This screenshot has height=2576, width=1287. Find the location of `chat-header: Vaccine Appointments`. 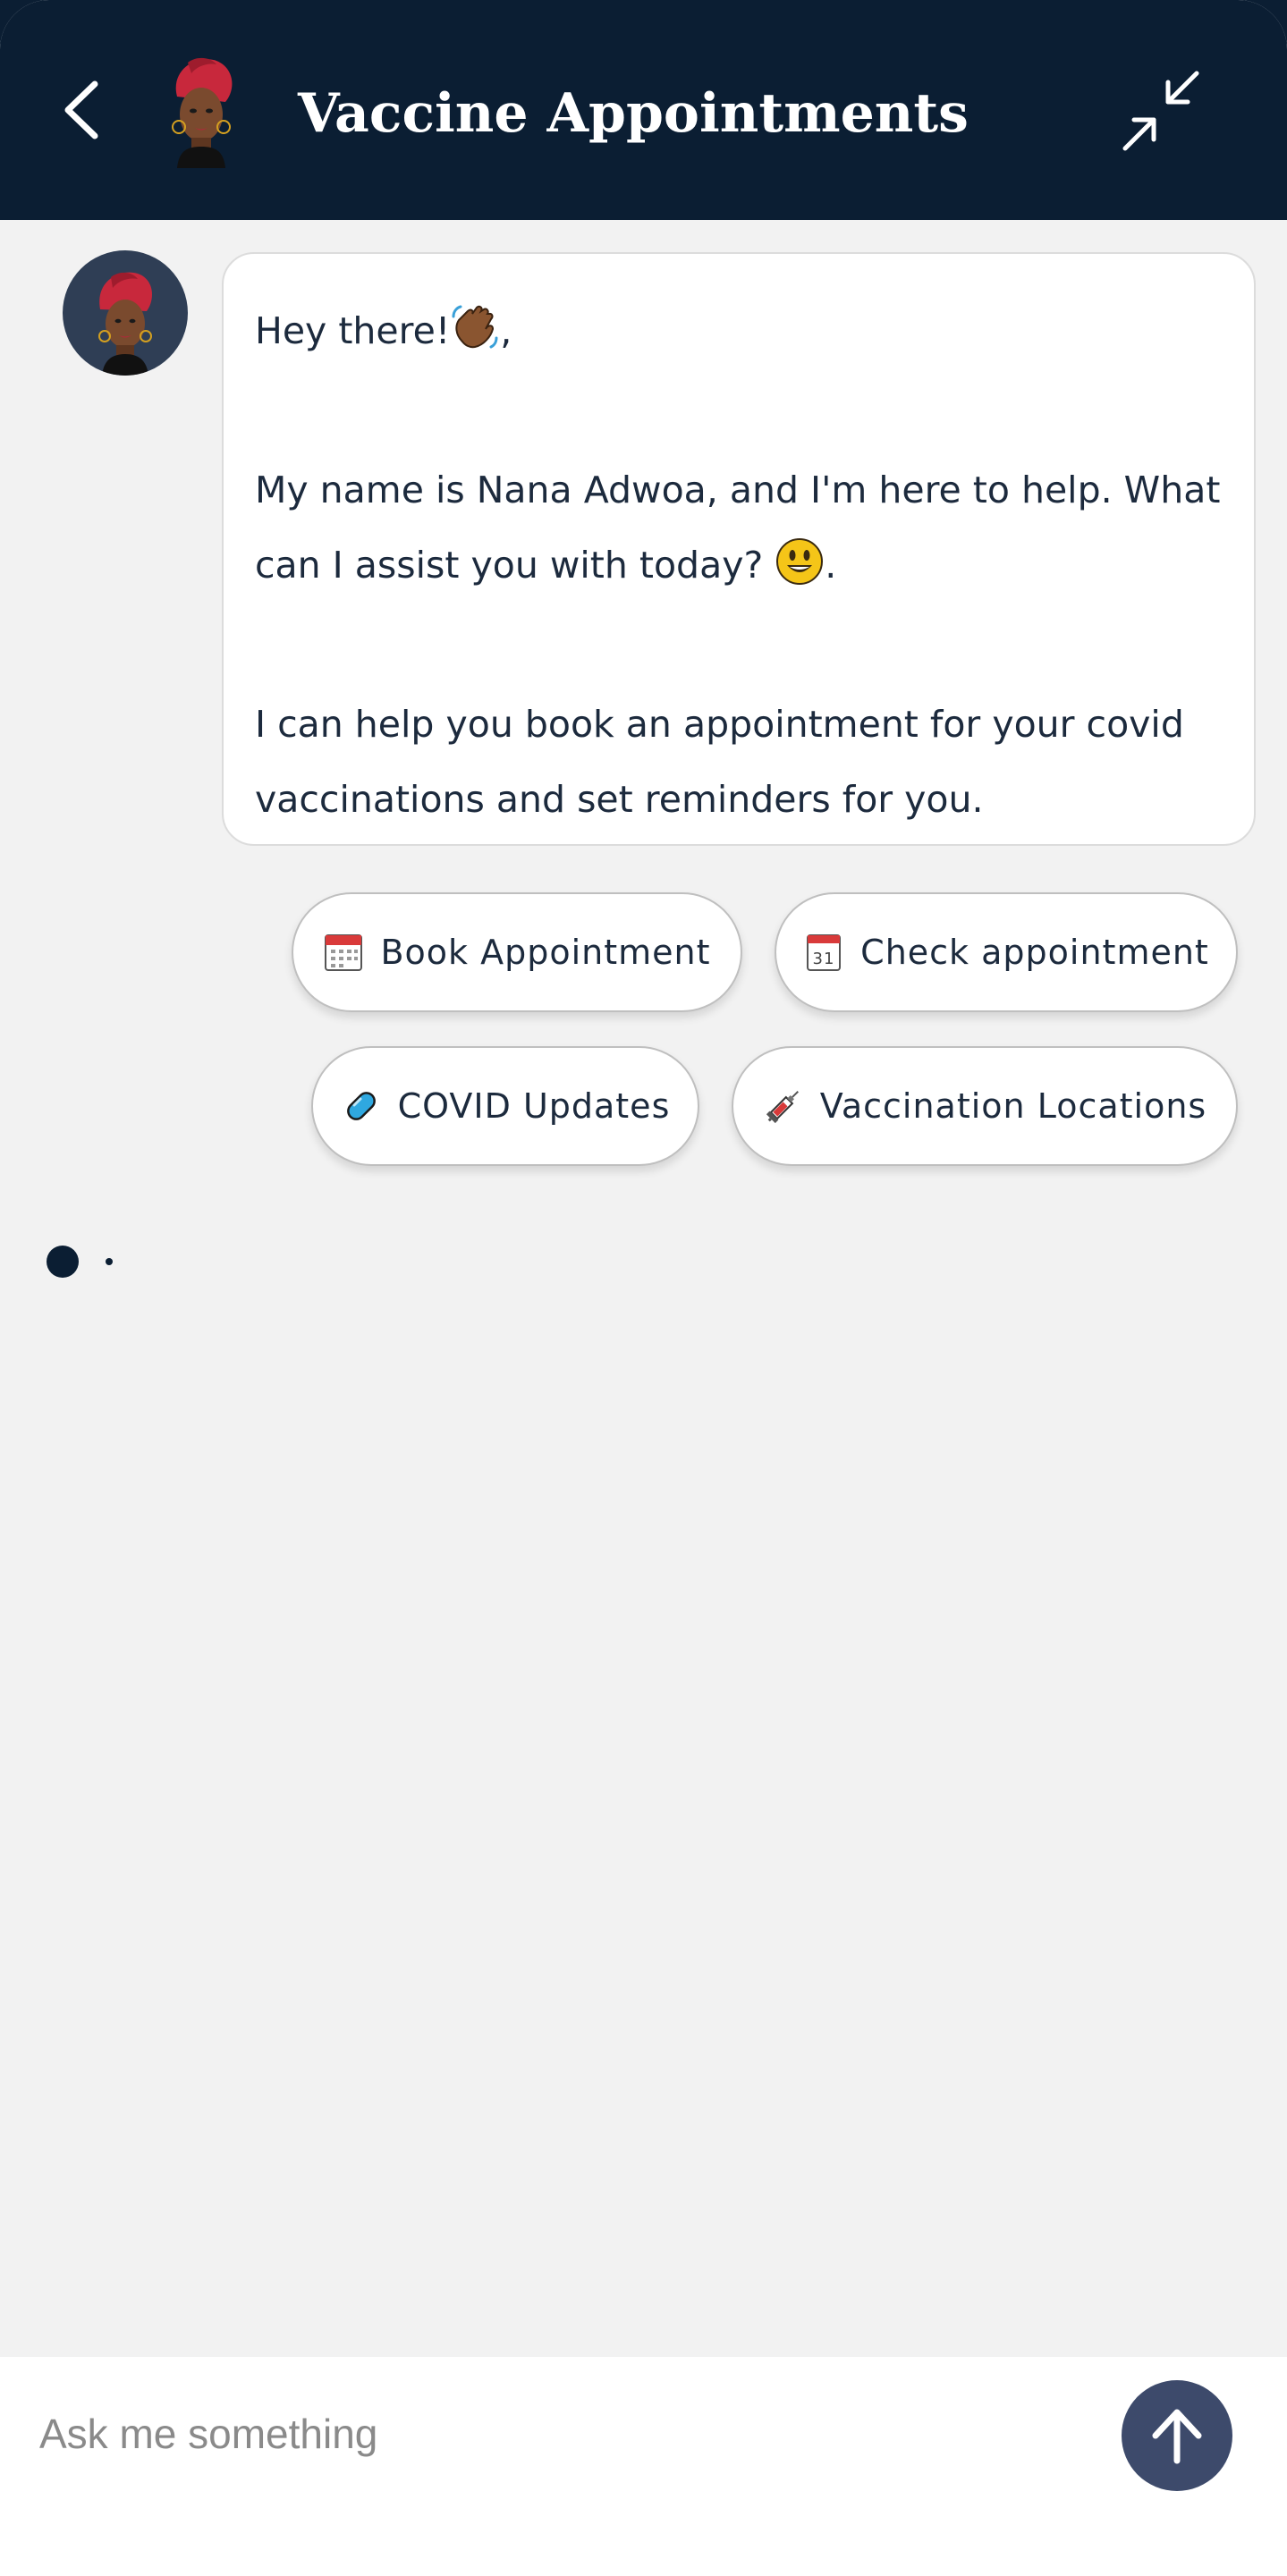

chat-header: Vaccine Appointments is located at coordinates (643, 110).